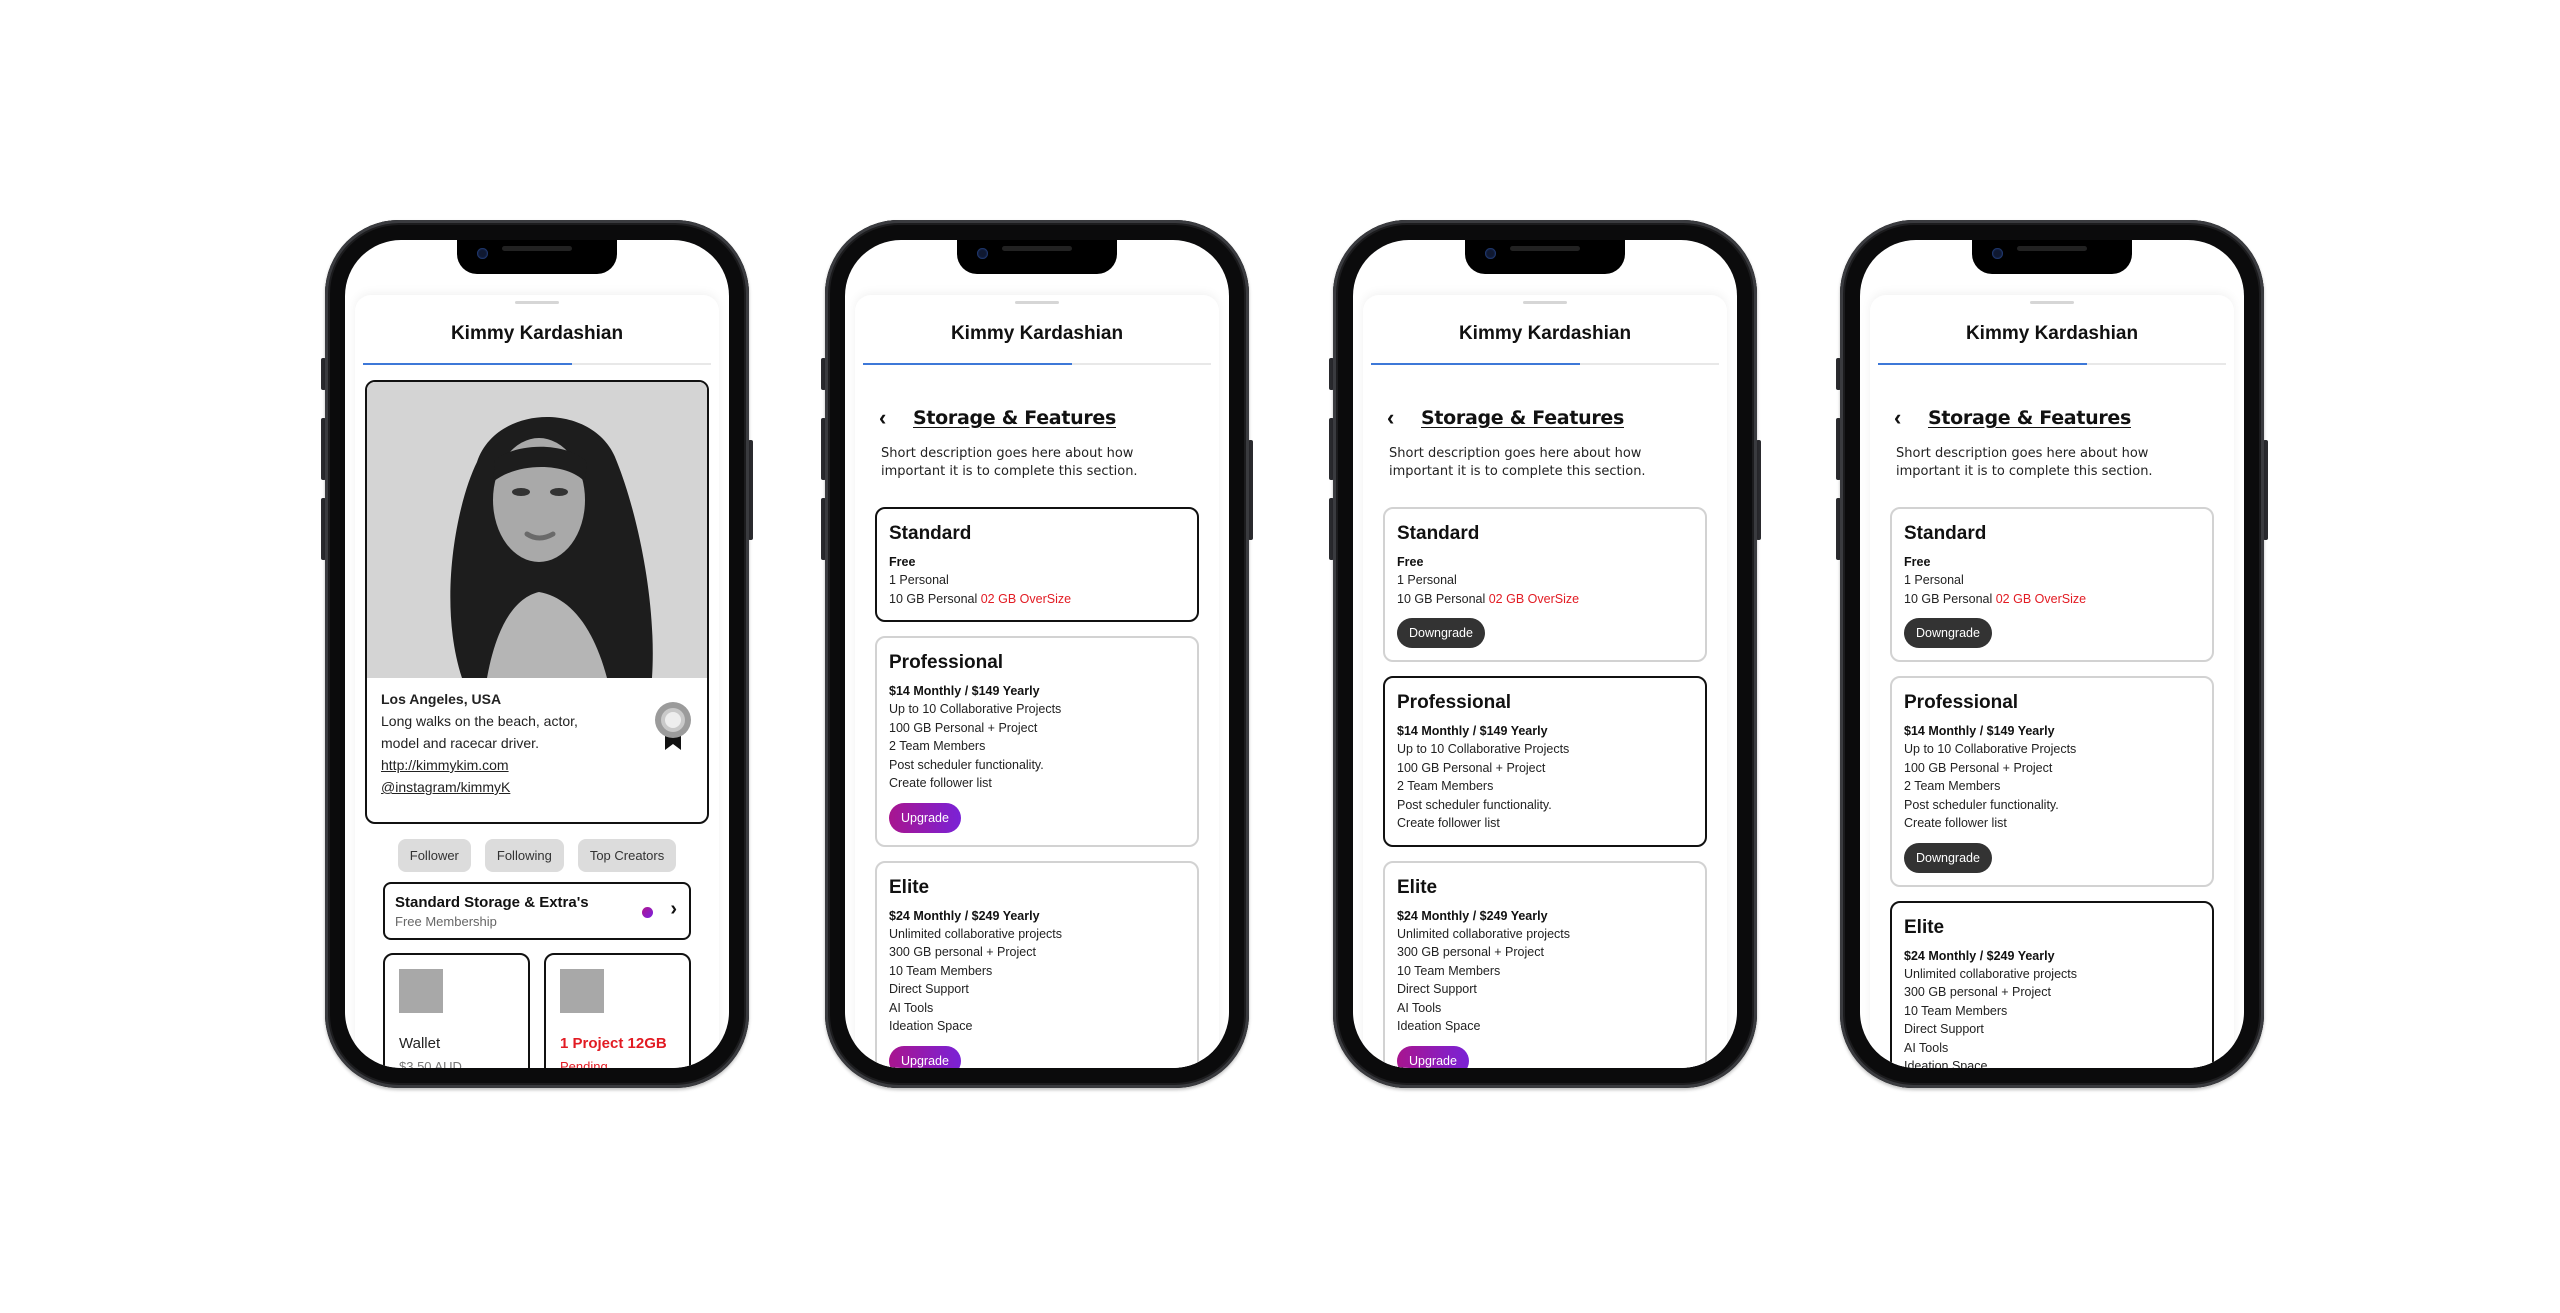 The width and height of the screenshot is (2560, 1313). What do you see at coordinates (467, 364) in the screenshot?
I see `progress-fill` at bounding box center [467, 364].